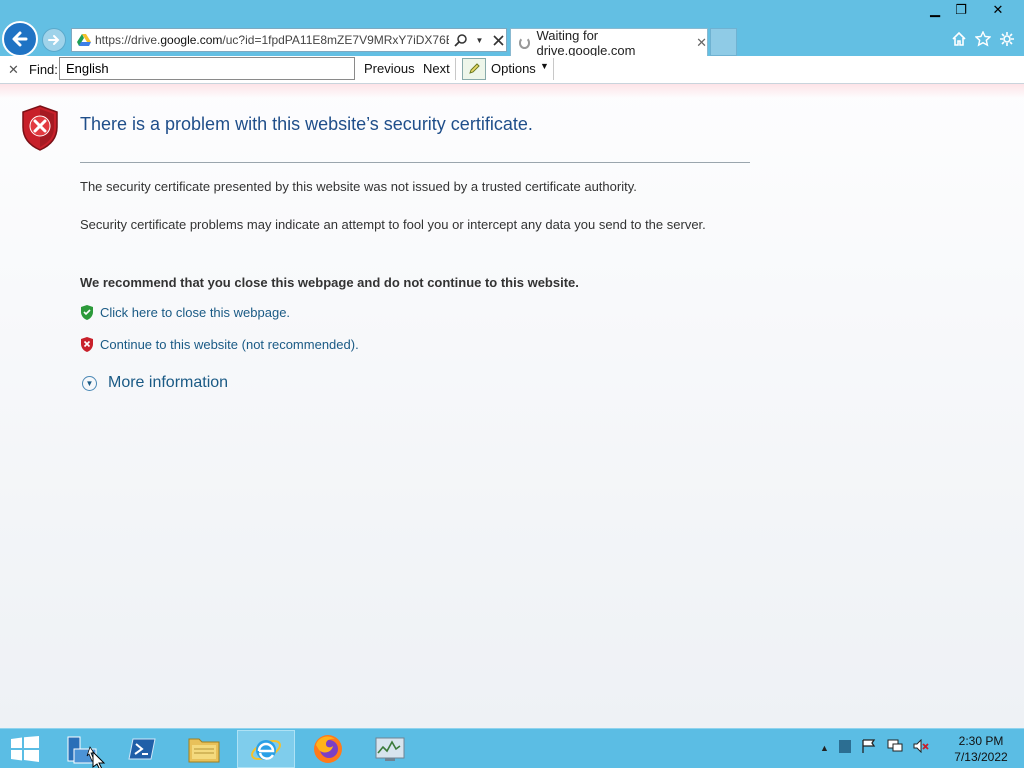 The height and width of the screenshot is (768, 1024). What do you see at coordinates (389, 68) in the screenshot?
I see `find-previous-button: Previous` at bounding box center [389, 68].